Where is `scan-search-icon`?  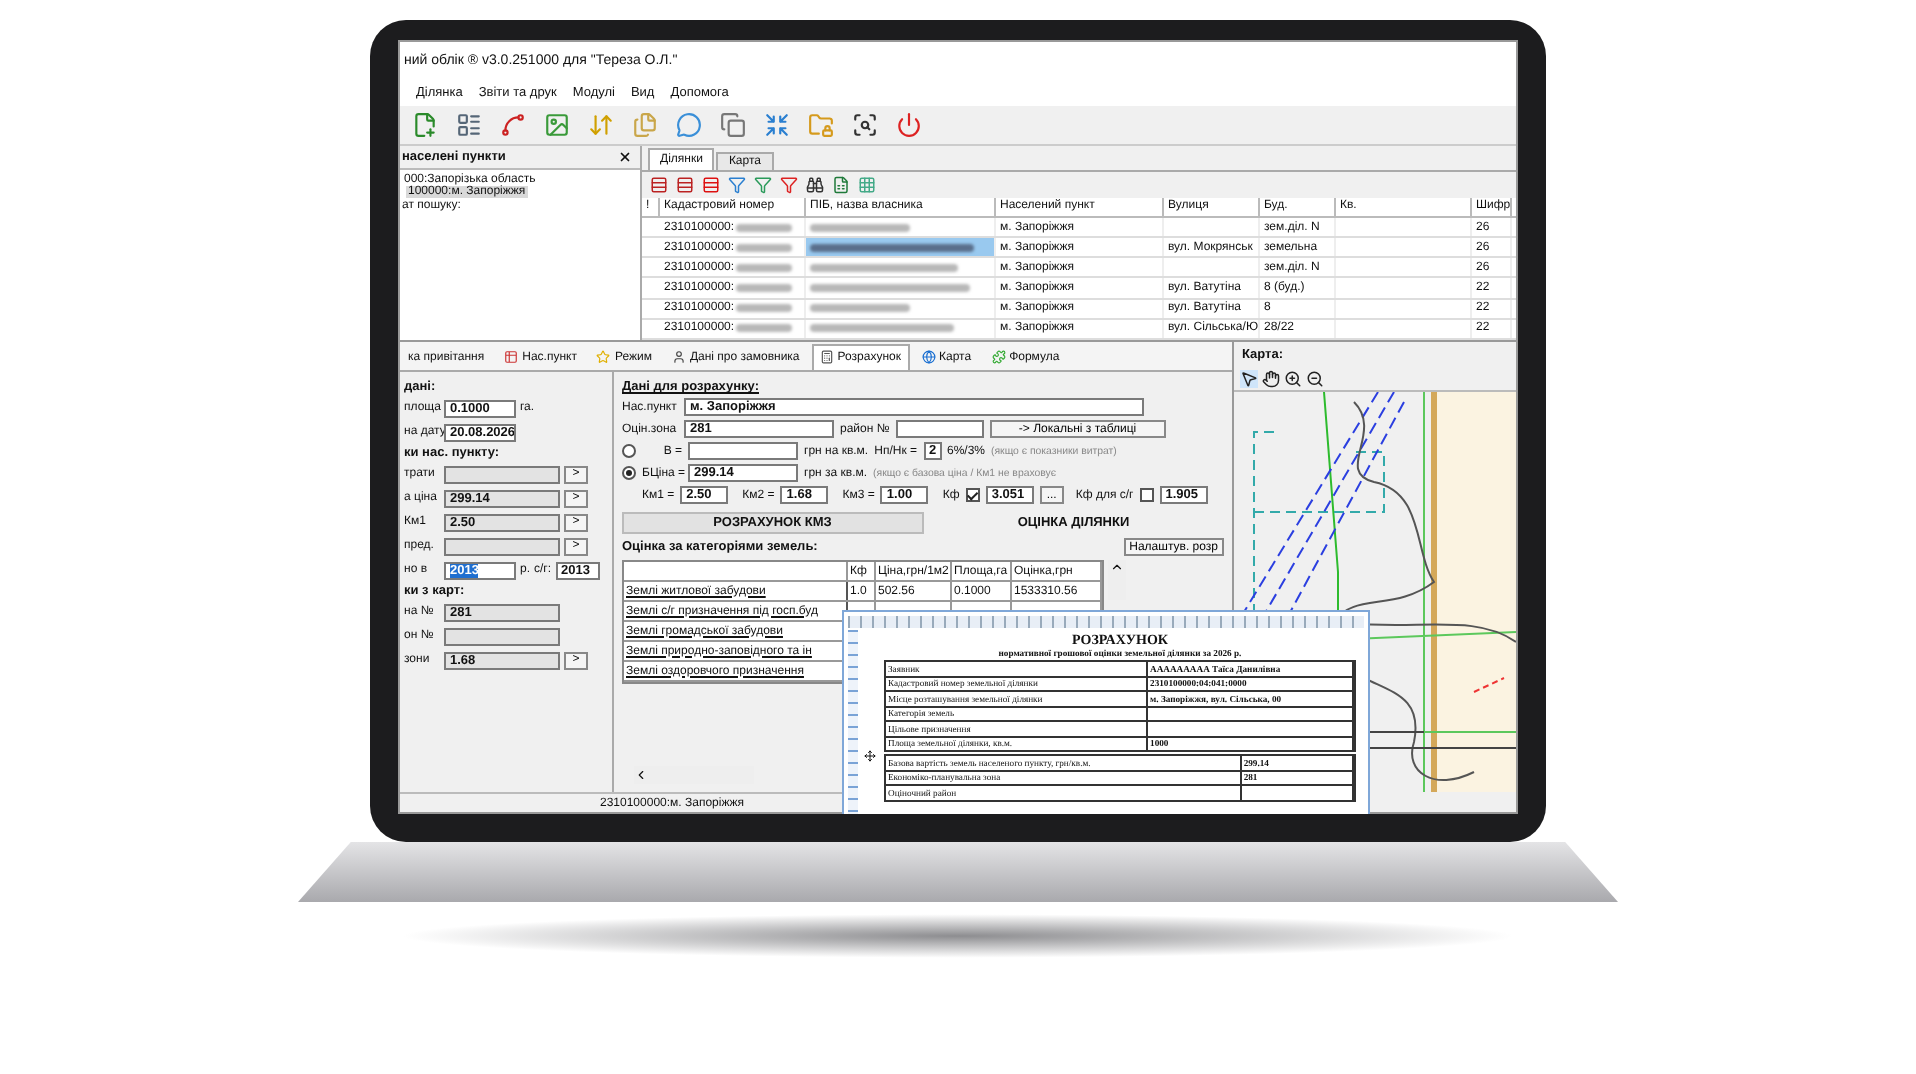
scan-search-icon is located at coordinates (865, 125).